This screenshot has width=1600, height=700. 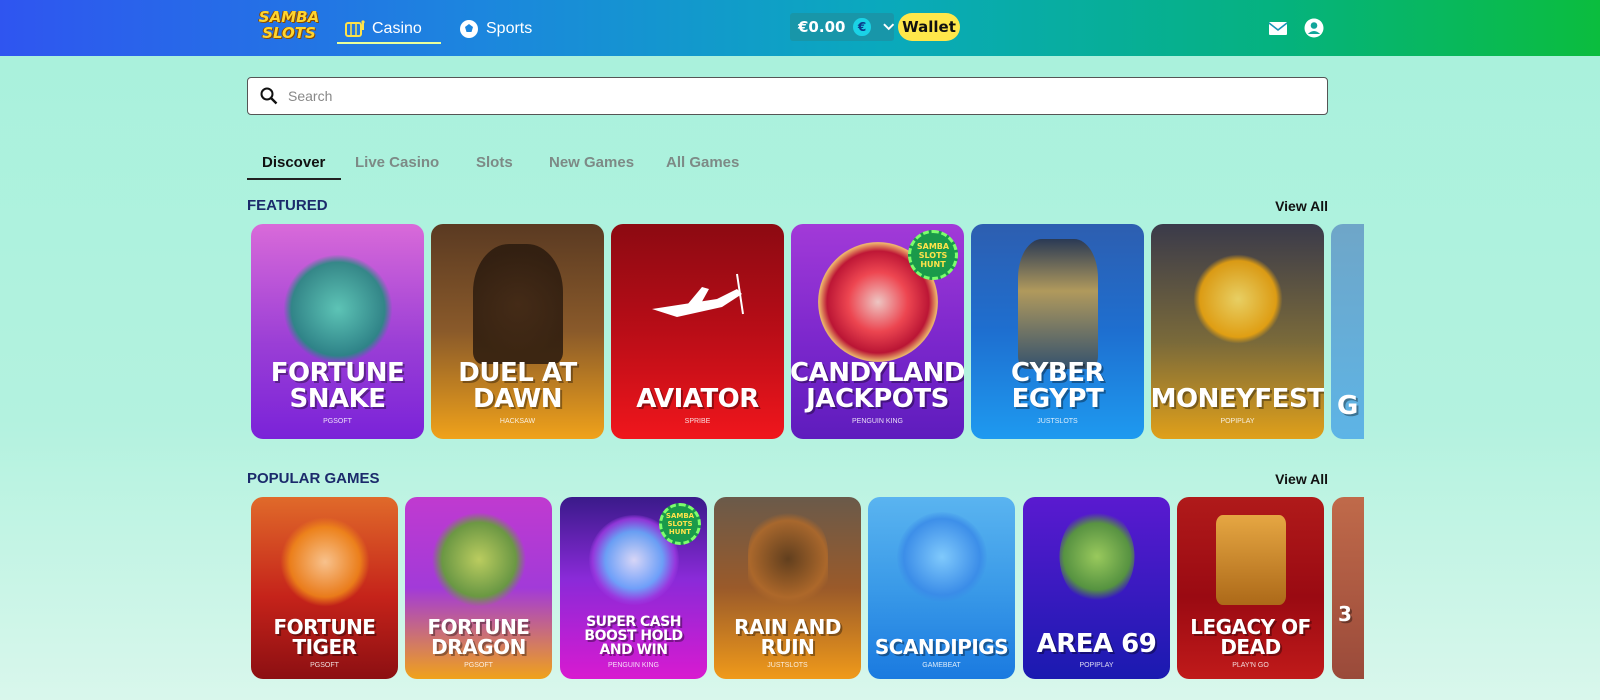 I want to click on user-account-icon, so click(x=1314, y=28).